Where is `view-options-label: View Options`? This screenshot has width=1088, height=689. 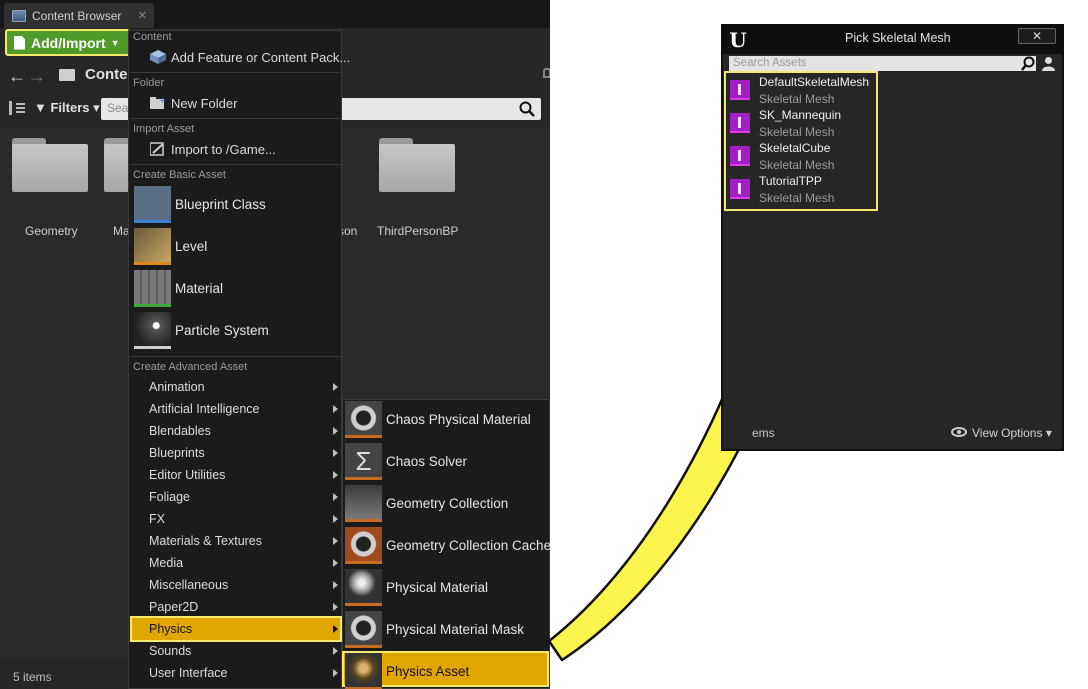
view-options-label: View Options is located at coordinates (1007, 433).